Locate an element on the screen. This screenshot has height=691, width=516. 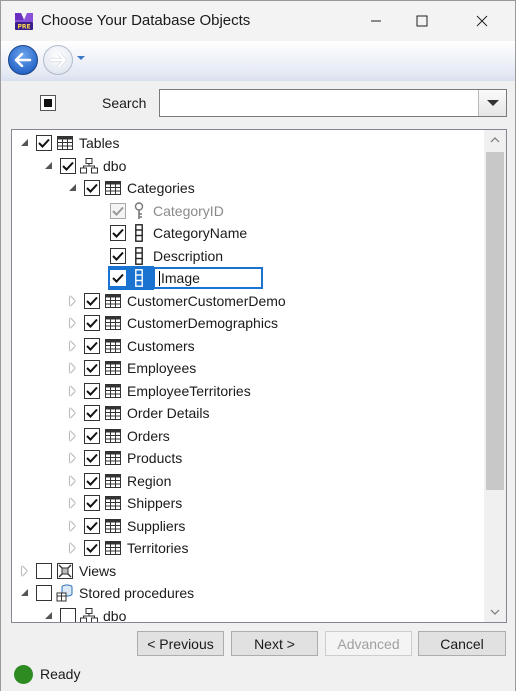
tree-node-categories: Categories is located at coordinates (131, 188).